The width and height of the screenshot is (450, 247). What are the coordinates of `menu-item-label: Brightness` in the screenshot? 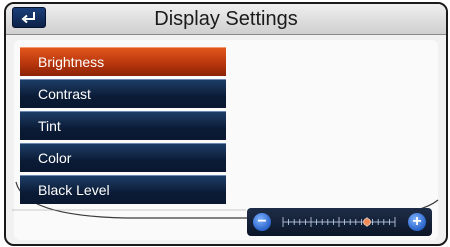 It's located at (71, 62).